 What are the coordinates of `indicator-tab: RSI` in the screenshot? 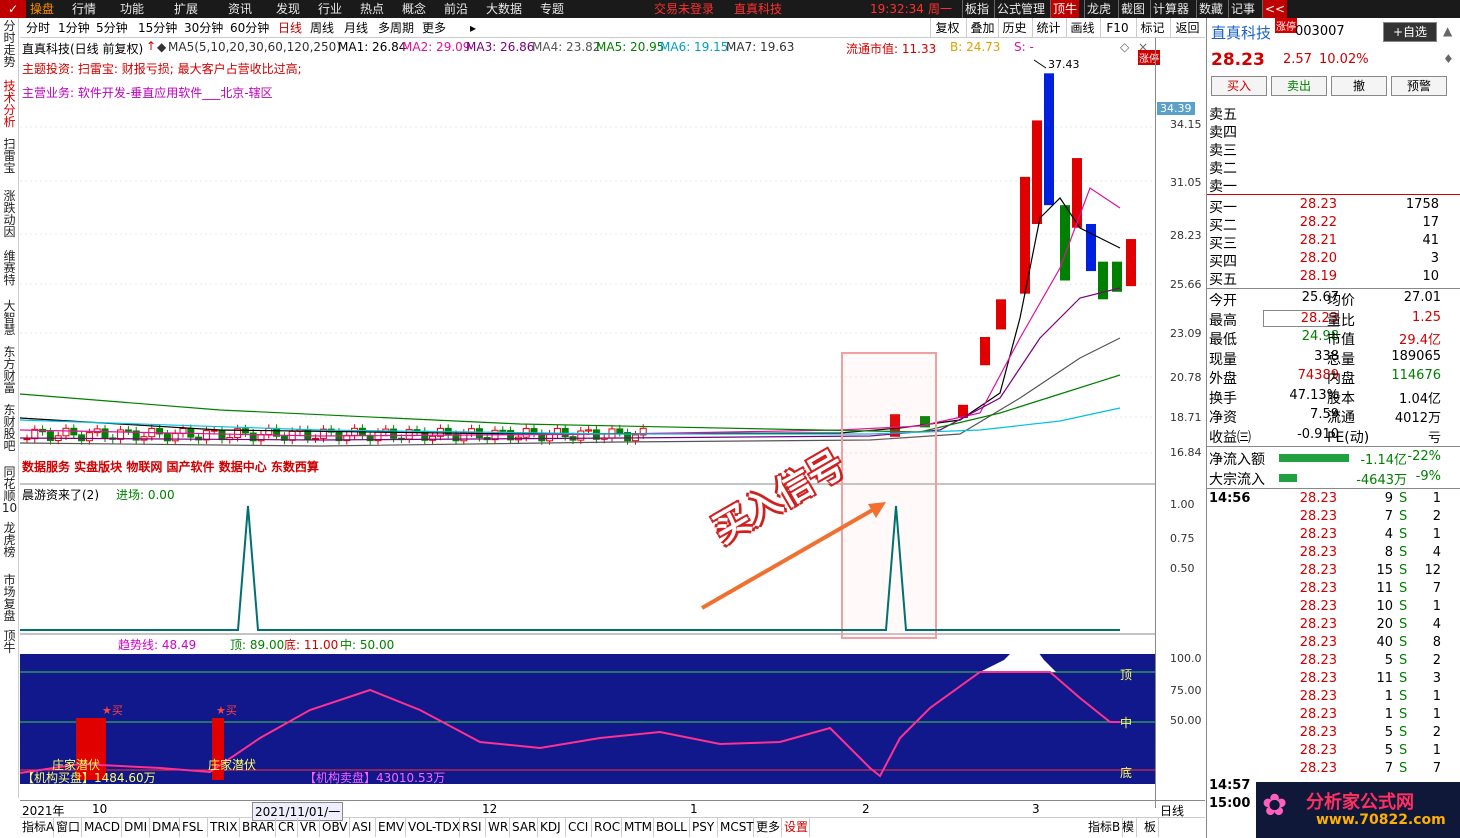 It's located at (473, 827).